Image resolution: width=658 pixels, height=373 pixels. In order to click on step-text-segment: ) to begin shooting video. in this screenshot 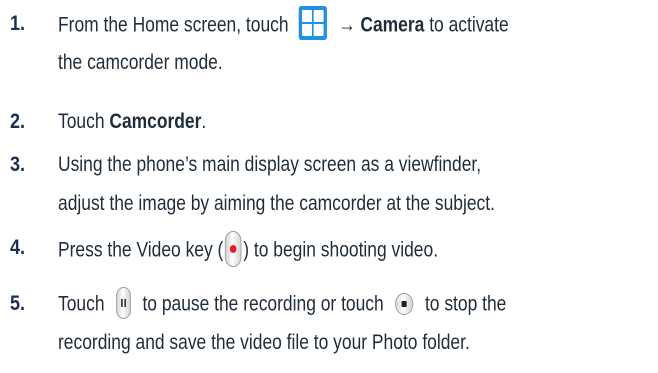, I will do `click(341, 250)`.